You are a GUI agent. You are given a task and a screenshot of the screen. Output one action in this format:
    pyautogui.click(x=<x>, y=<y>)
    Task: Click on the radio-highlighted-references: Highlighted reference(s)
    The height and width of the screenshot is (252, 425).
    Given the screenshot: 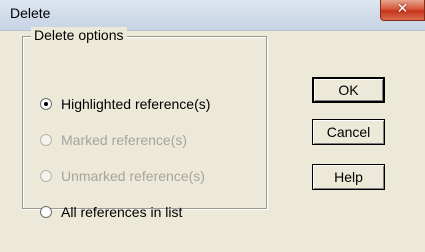 What is the action you would take?
    pyautogui.click(x=125, y=104)
    